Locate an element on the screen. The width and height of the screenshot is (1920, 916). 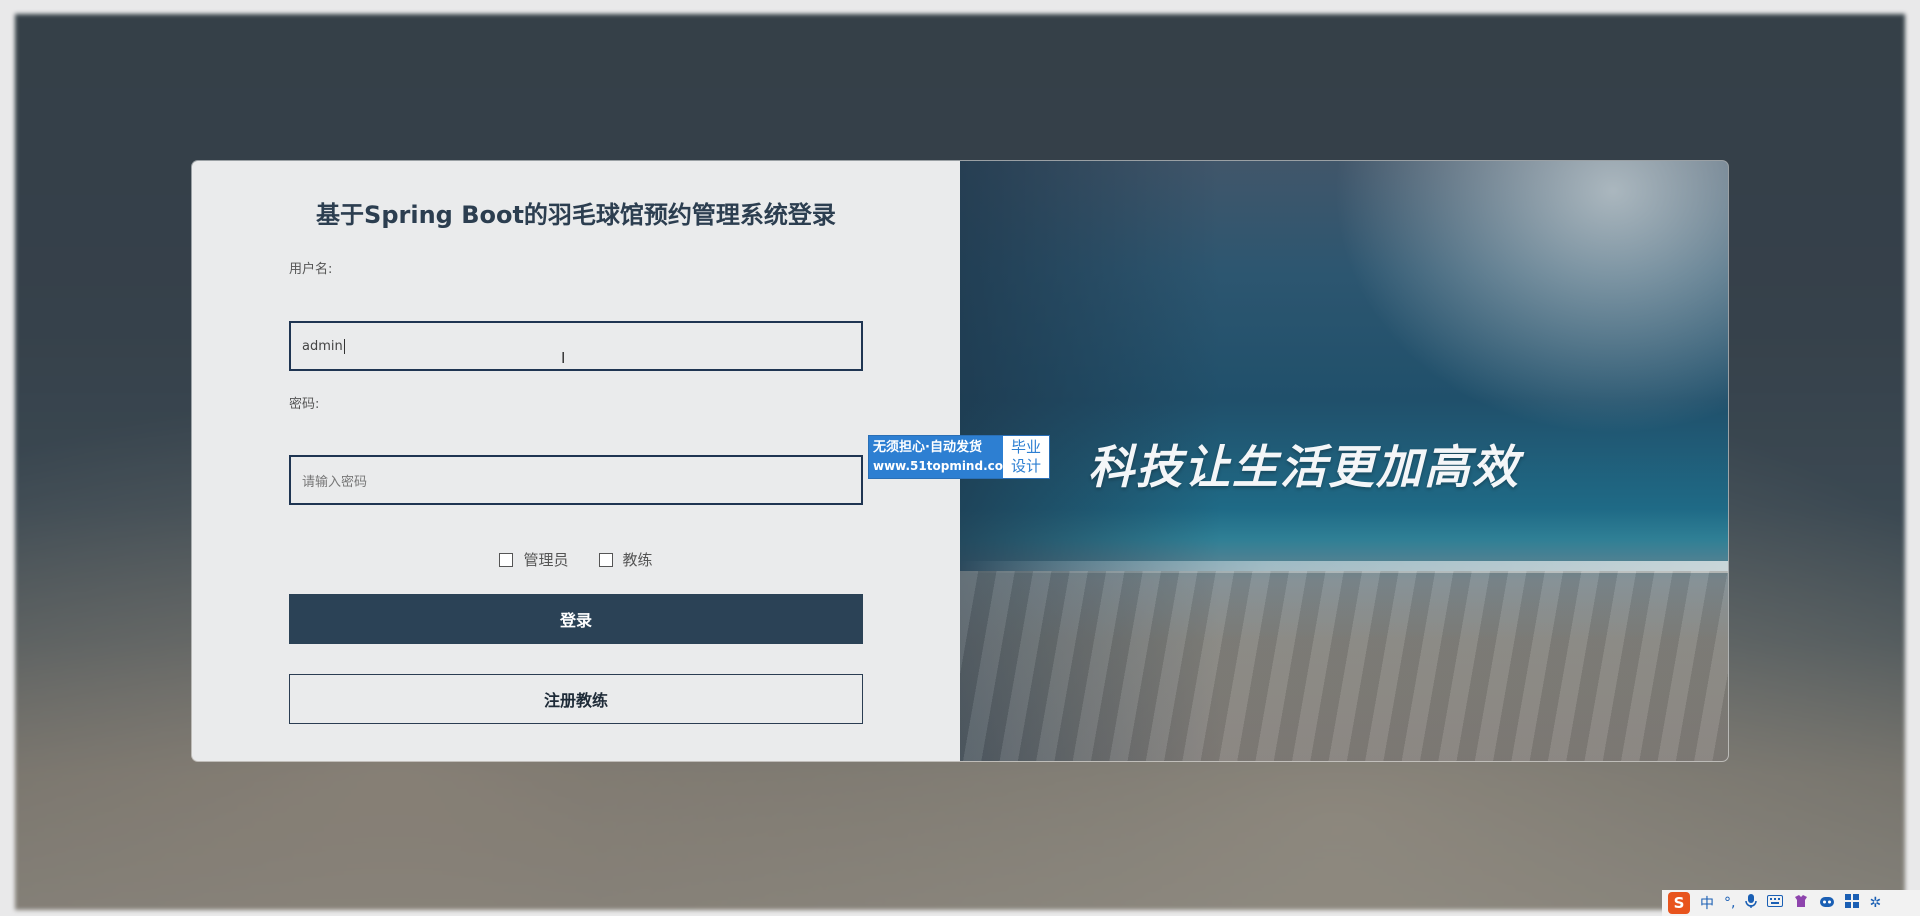
page-title: 基于Spring Boot的羽毛球馆预约管理系统登录 is located at coordinates (576, 215).